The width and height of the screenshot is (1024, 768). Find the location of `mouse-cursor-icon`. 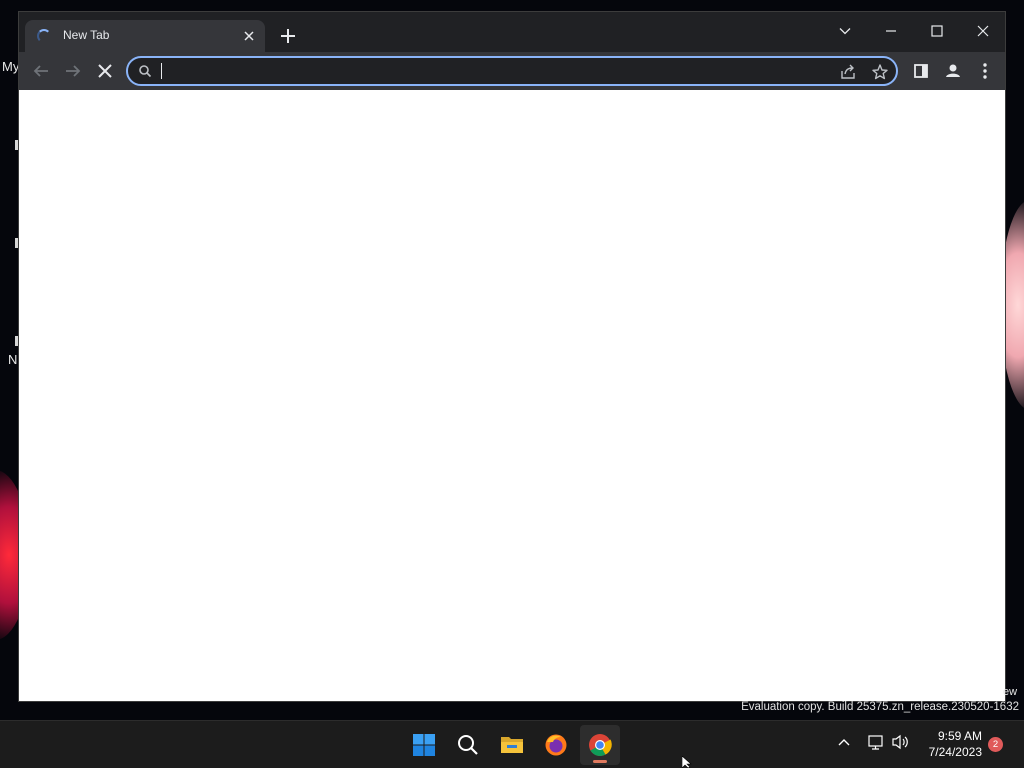

mouse-cursor-icon is located at coordinates (687, 762).